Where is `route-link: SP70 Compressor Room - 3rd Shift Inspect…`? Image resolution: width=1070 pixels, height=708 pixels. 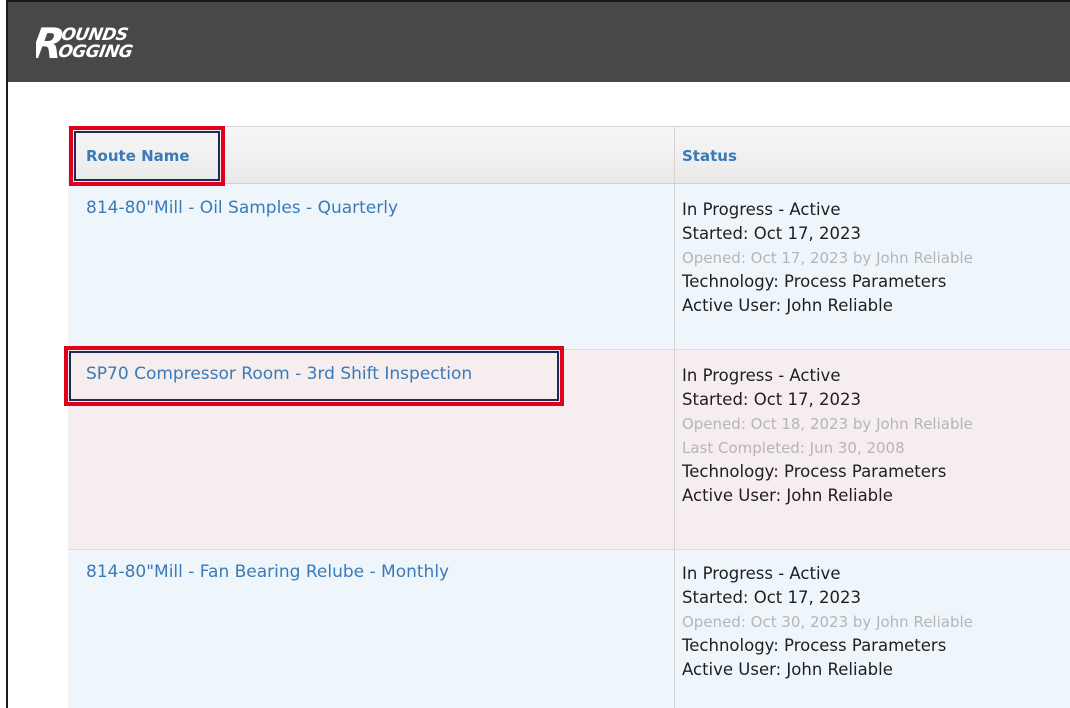
route-link: SP70 Compressor Room - 3rd Shift Inspect… is located at coordinates (279, 374).